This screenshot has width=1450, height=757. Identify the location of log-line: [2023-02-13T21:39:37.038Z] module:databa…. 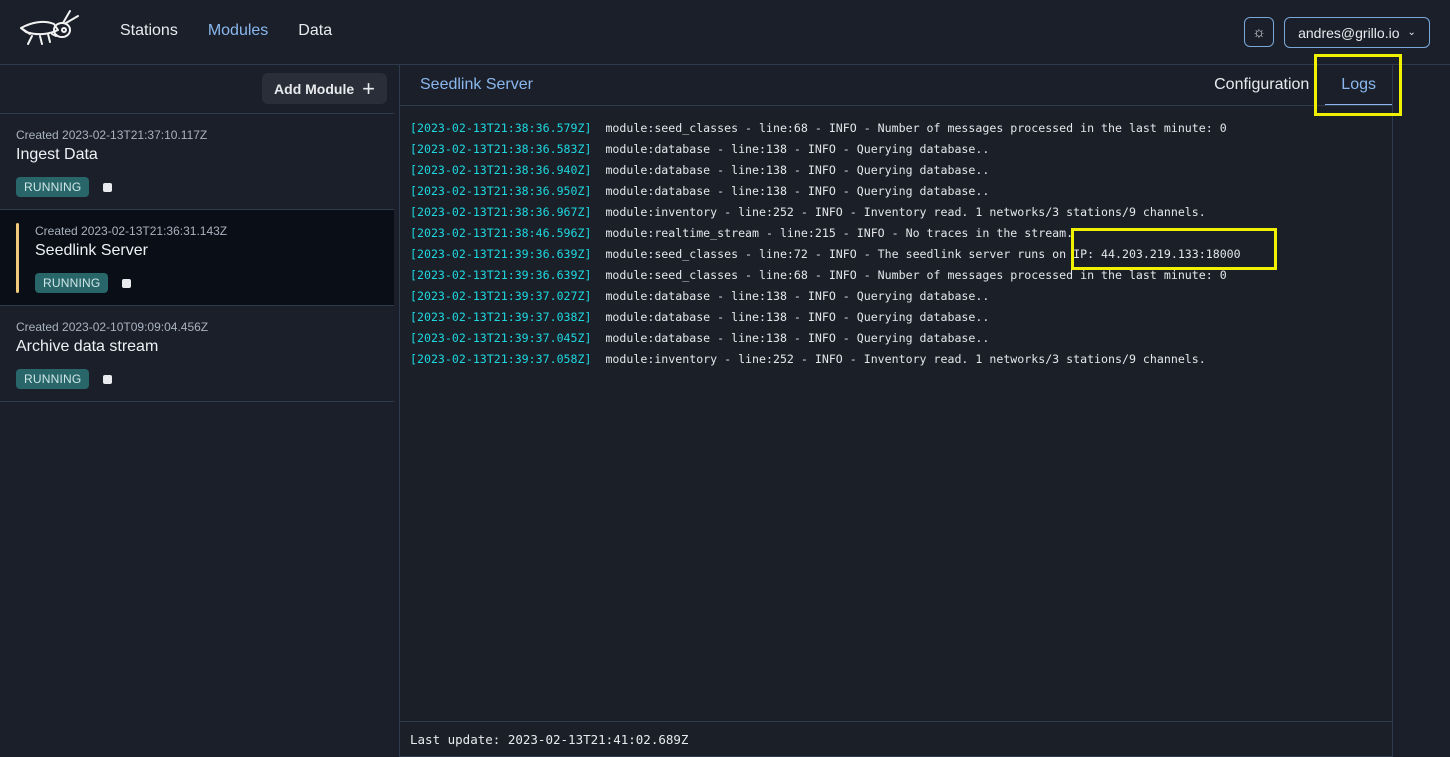
(825, 317).